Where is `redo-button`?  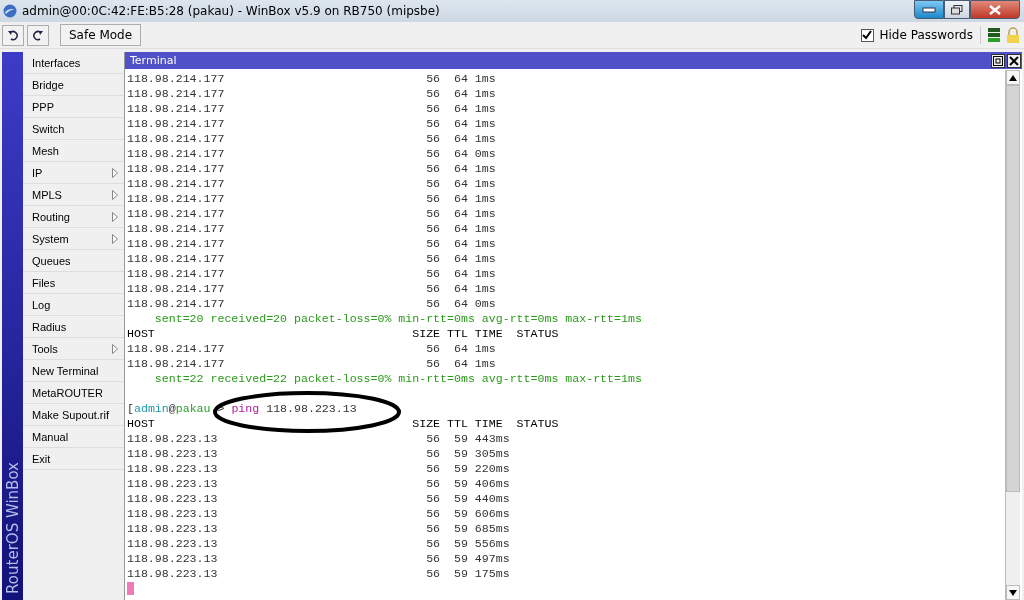
redo-button is located at coordinates (38, 35).